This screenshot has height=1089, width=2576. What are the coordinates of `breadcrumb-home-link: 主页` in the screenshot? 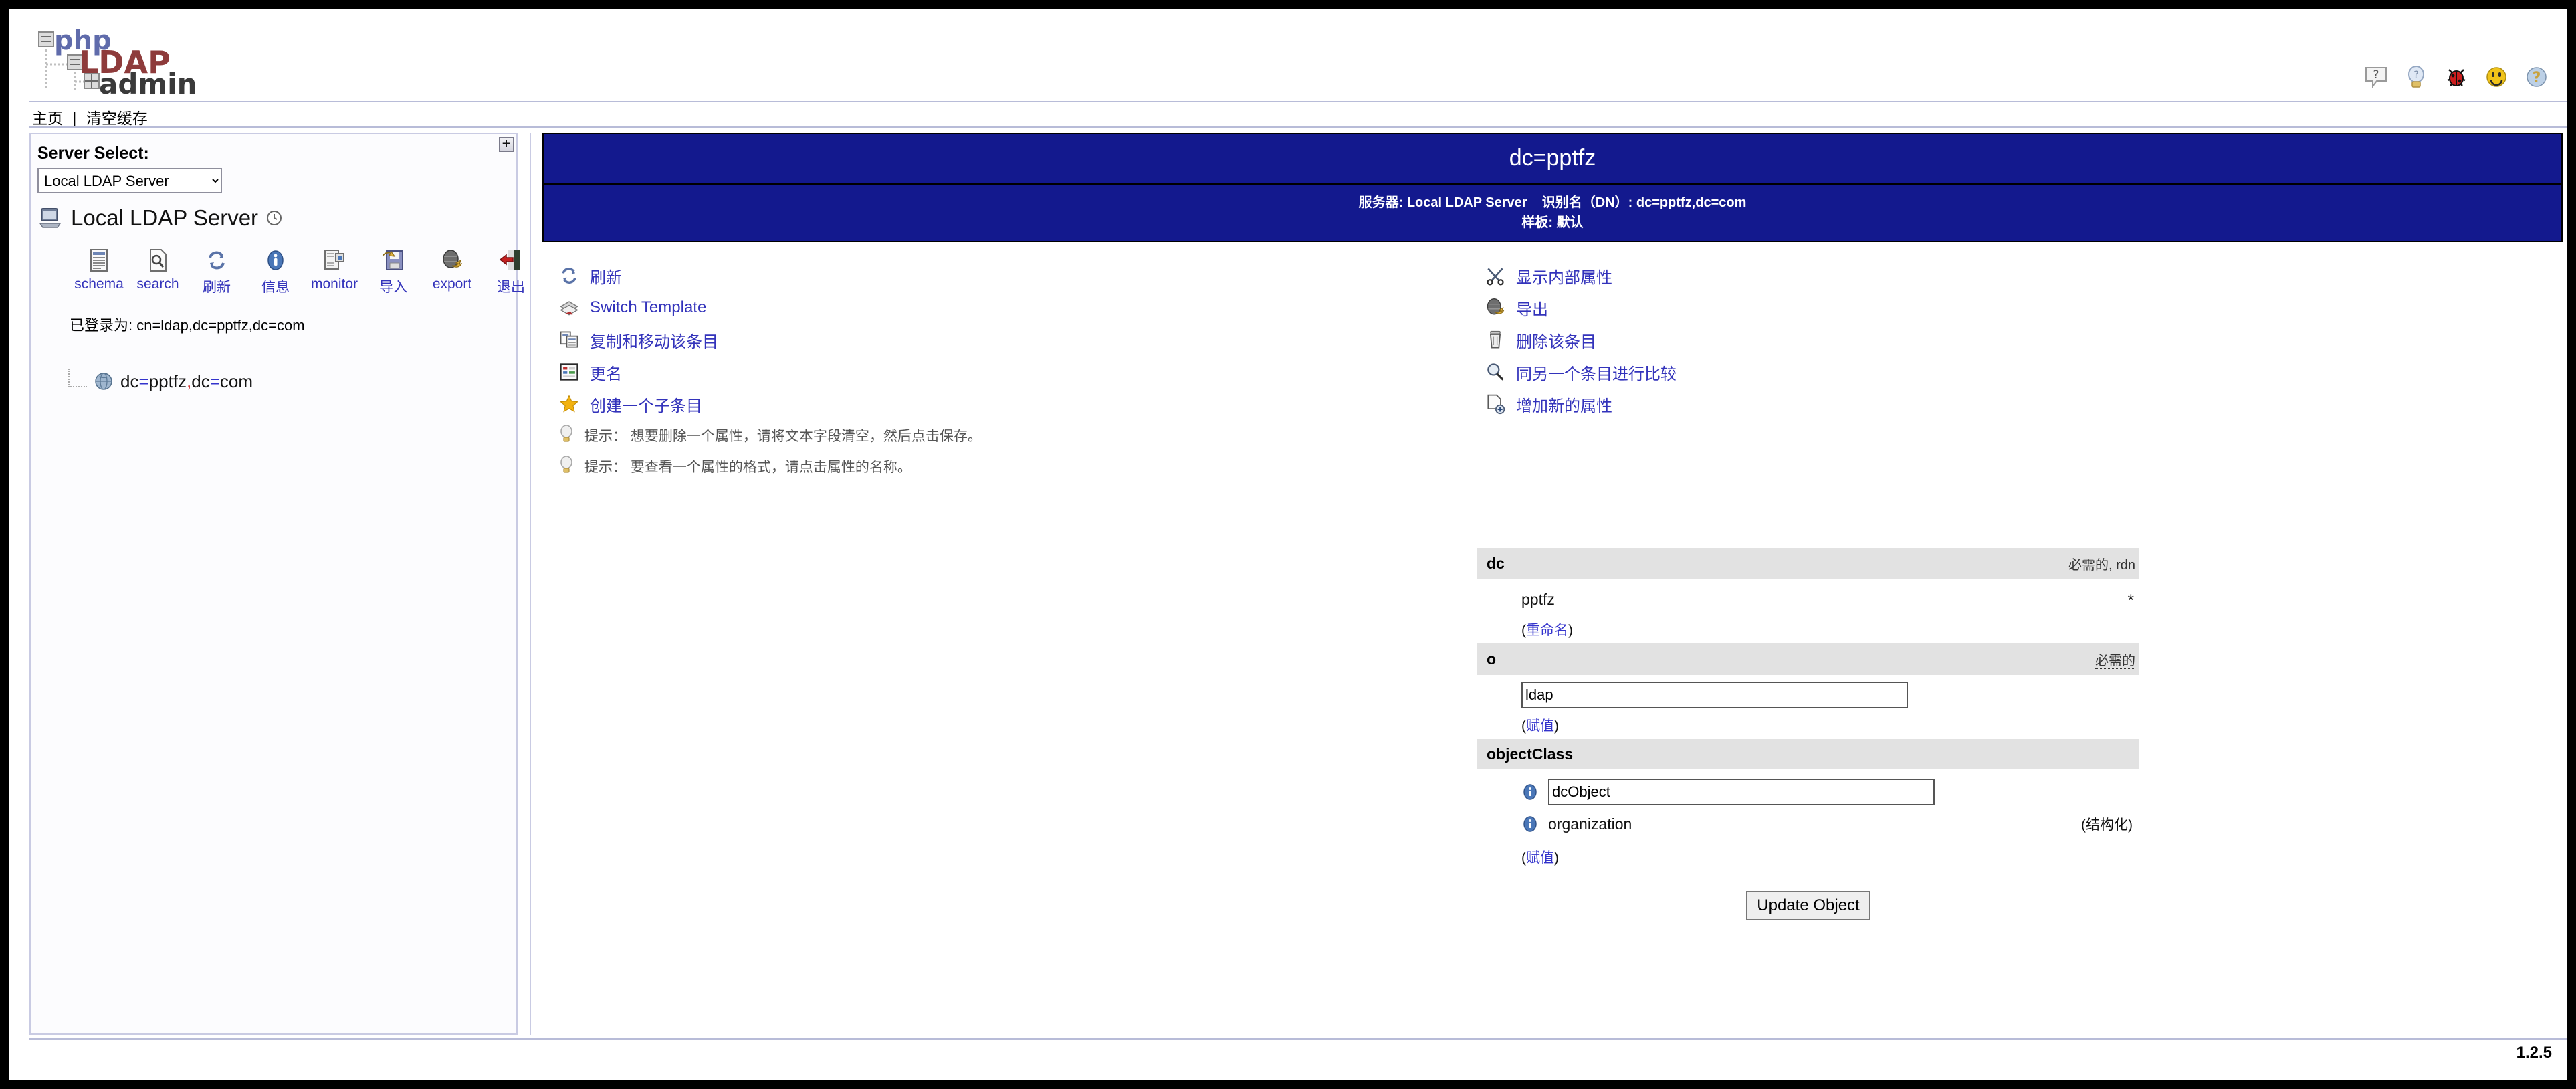 It's located at (48, 119).